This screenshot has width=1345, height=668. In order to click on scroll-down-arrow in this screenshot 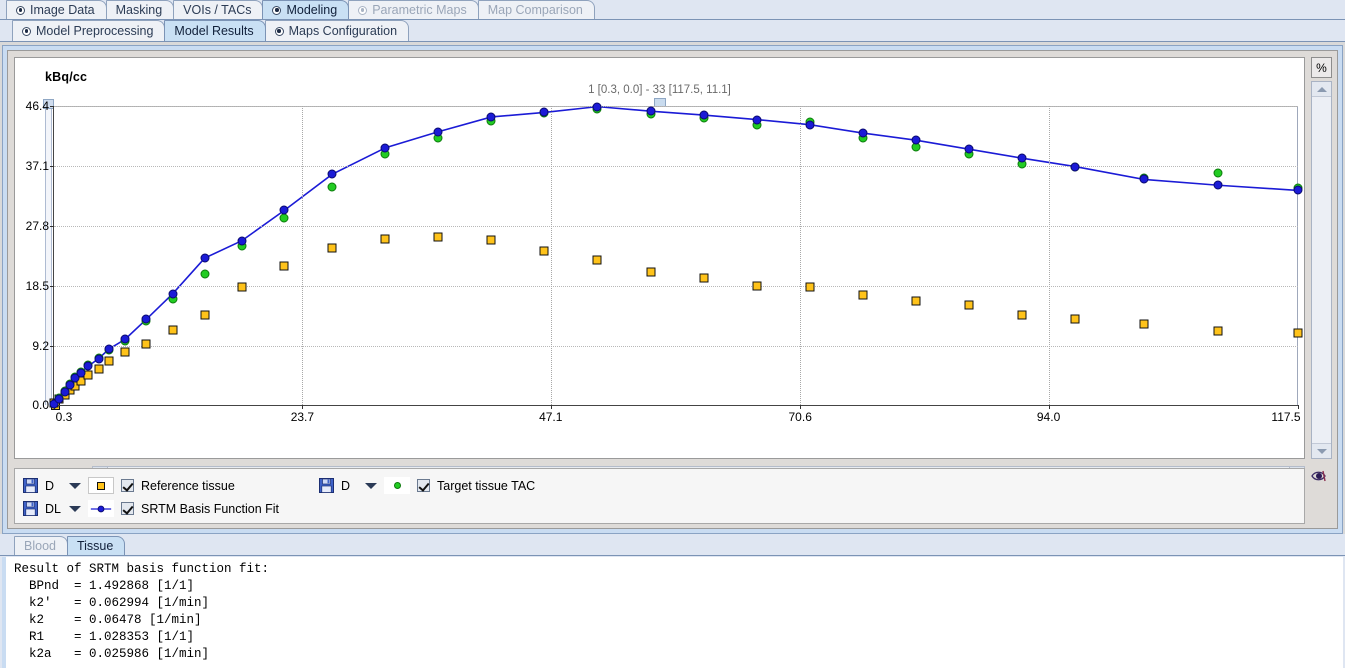, I will do `click(1321, 450)`.